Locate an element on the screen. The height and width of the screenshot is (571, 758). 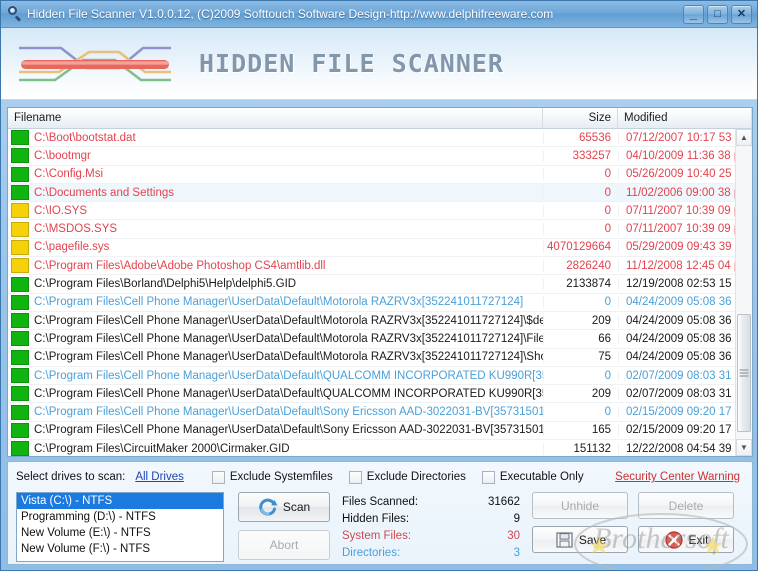
close-button: ✕ is located at coordinates (741, 14).